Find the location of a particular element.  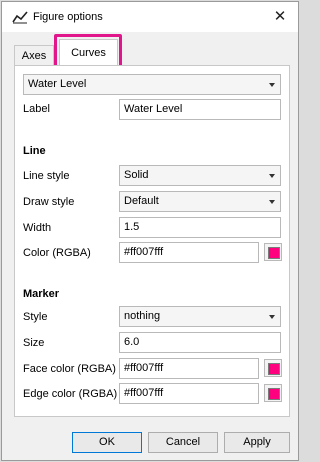

marker-style-value: nothing is located at coordinates (142, 316).